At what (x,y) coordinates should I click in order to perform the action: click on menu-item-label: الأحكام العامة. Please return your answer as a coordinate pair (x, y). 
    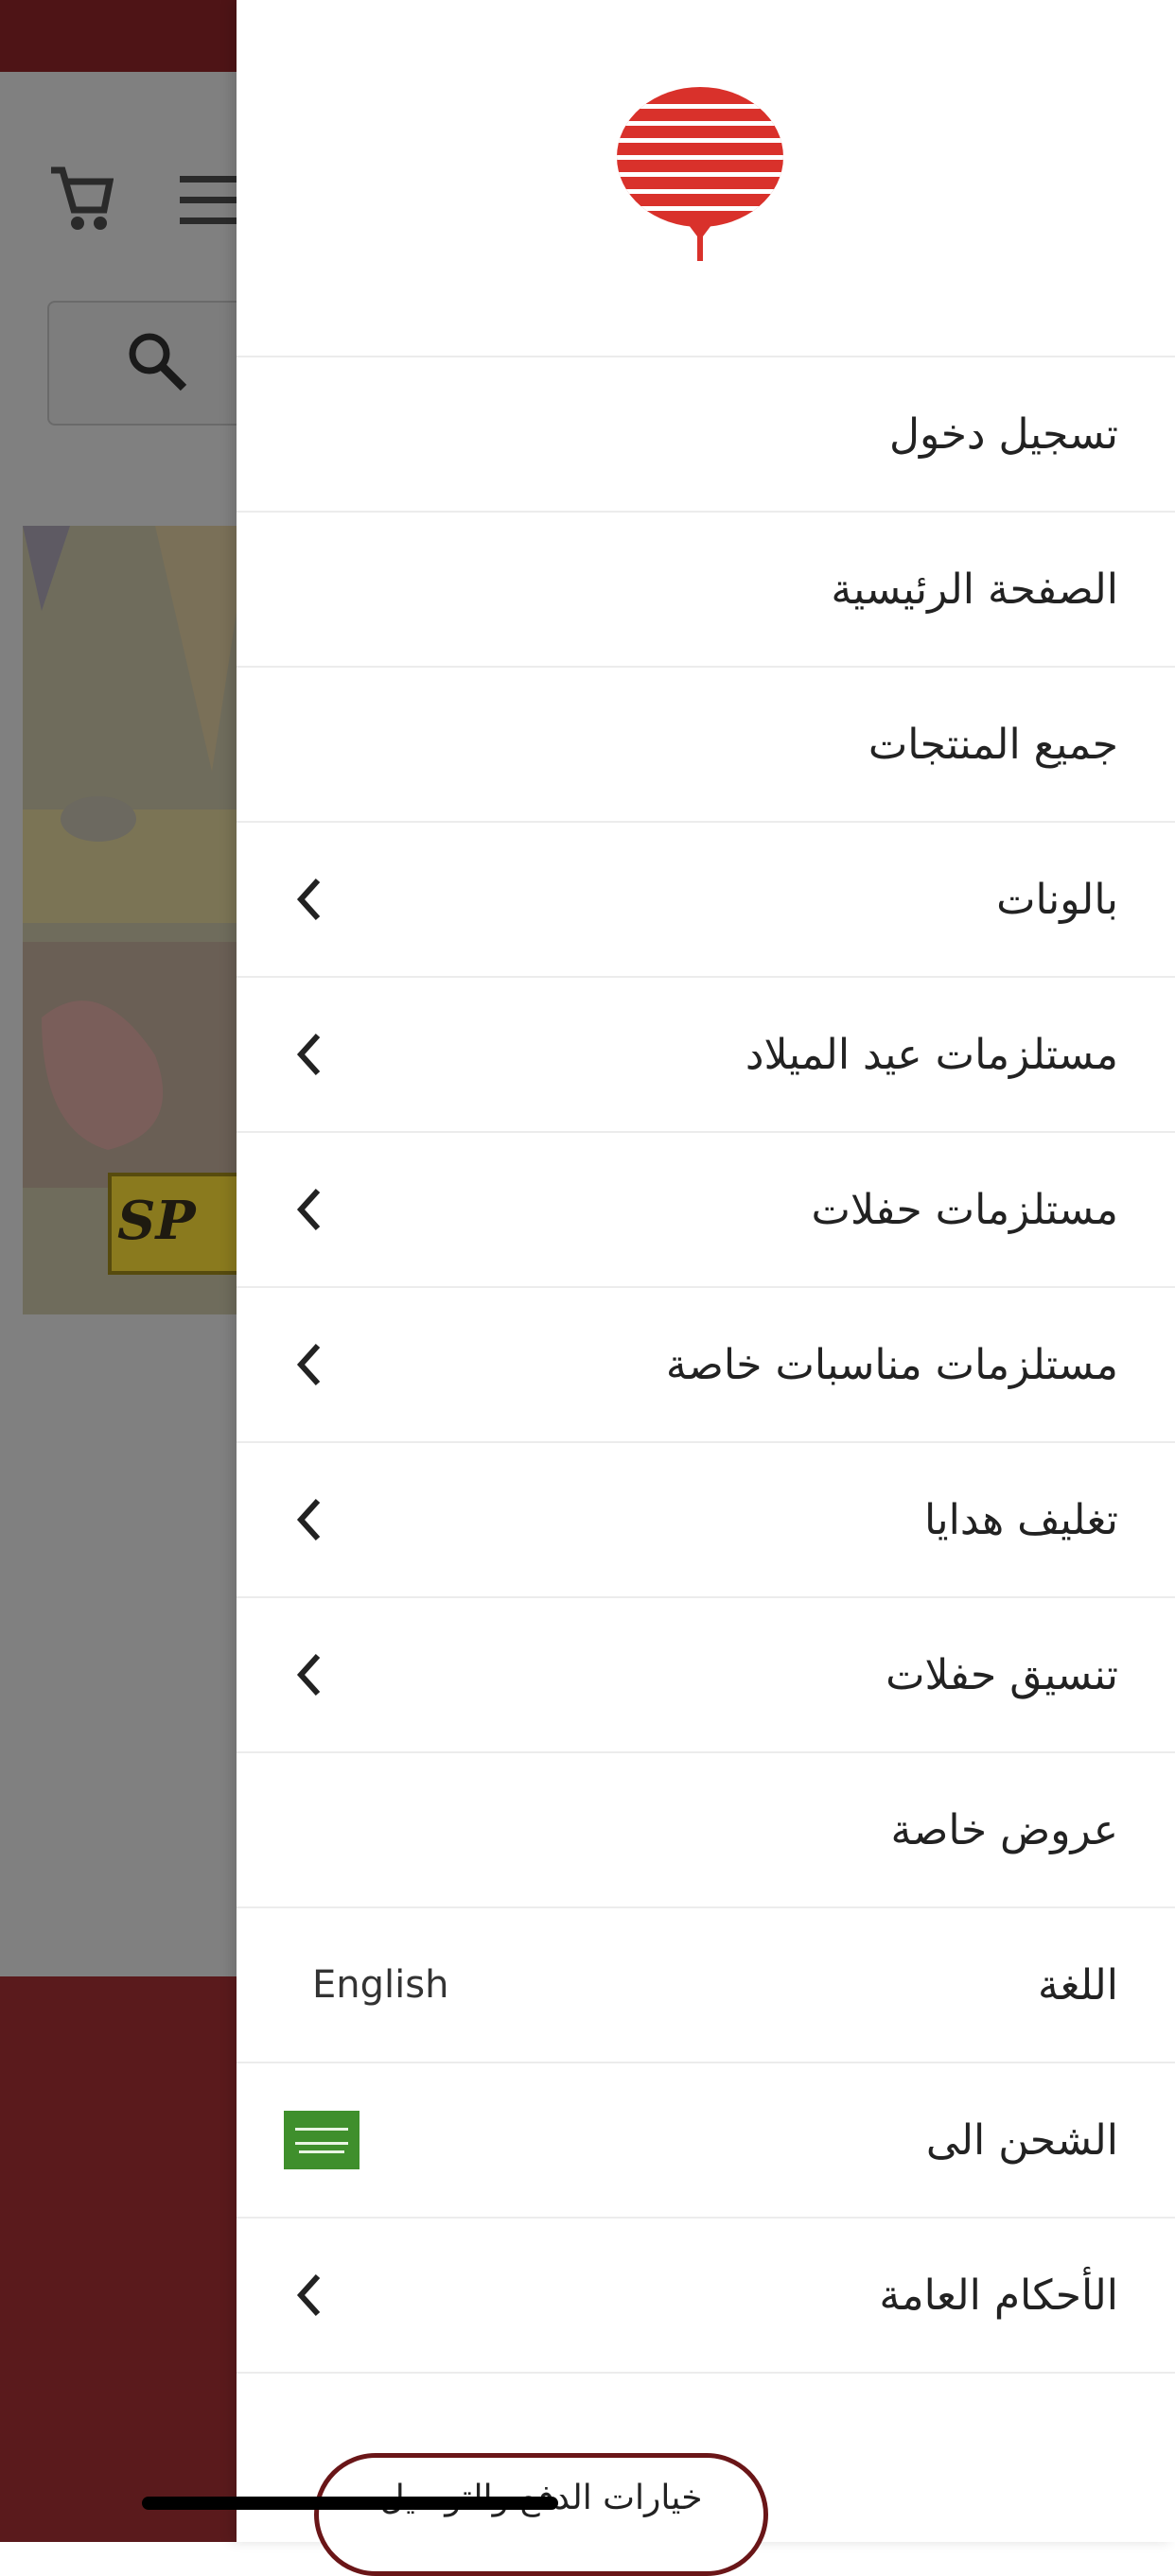
    Looking at the image, I should click on (998, 2295).